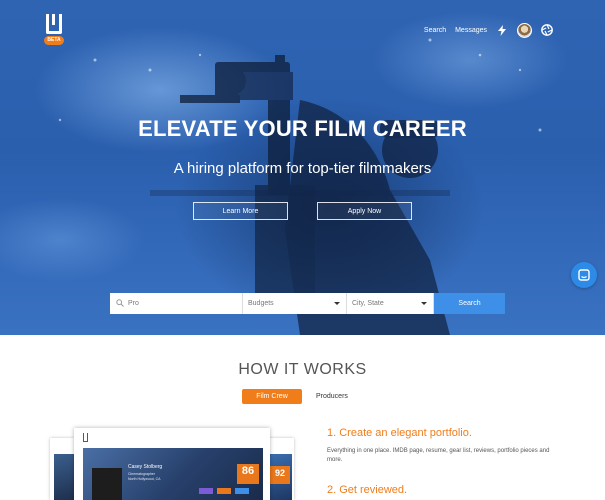  What do you see at coordinates (332, 396) in the screenshot?
I see `tab-producers: Producers` at bounding box center [332, 396].